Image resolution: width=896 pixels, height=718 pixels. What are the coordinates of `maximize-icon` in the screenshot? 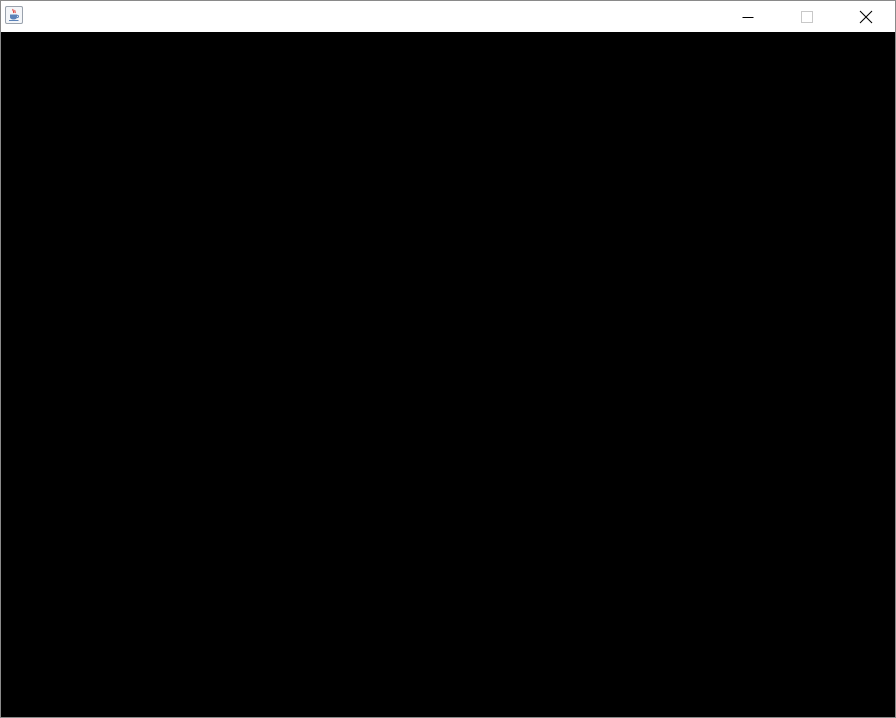 It's located at (807, 16).